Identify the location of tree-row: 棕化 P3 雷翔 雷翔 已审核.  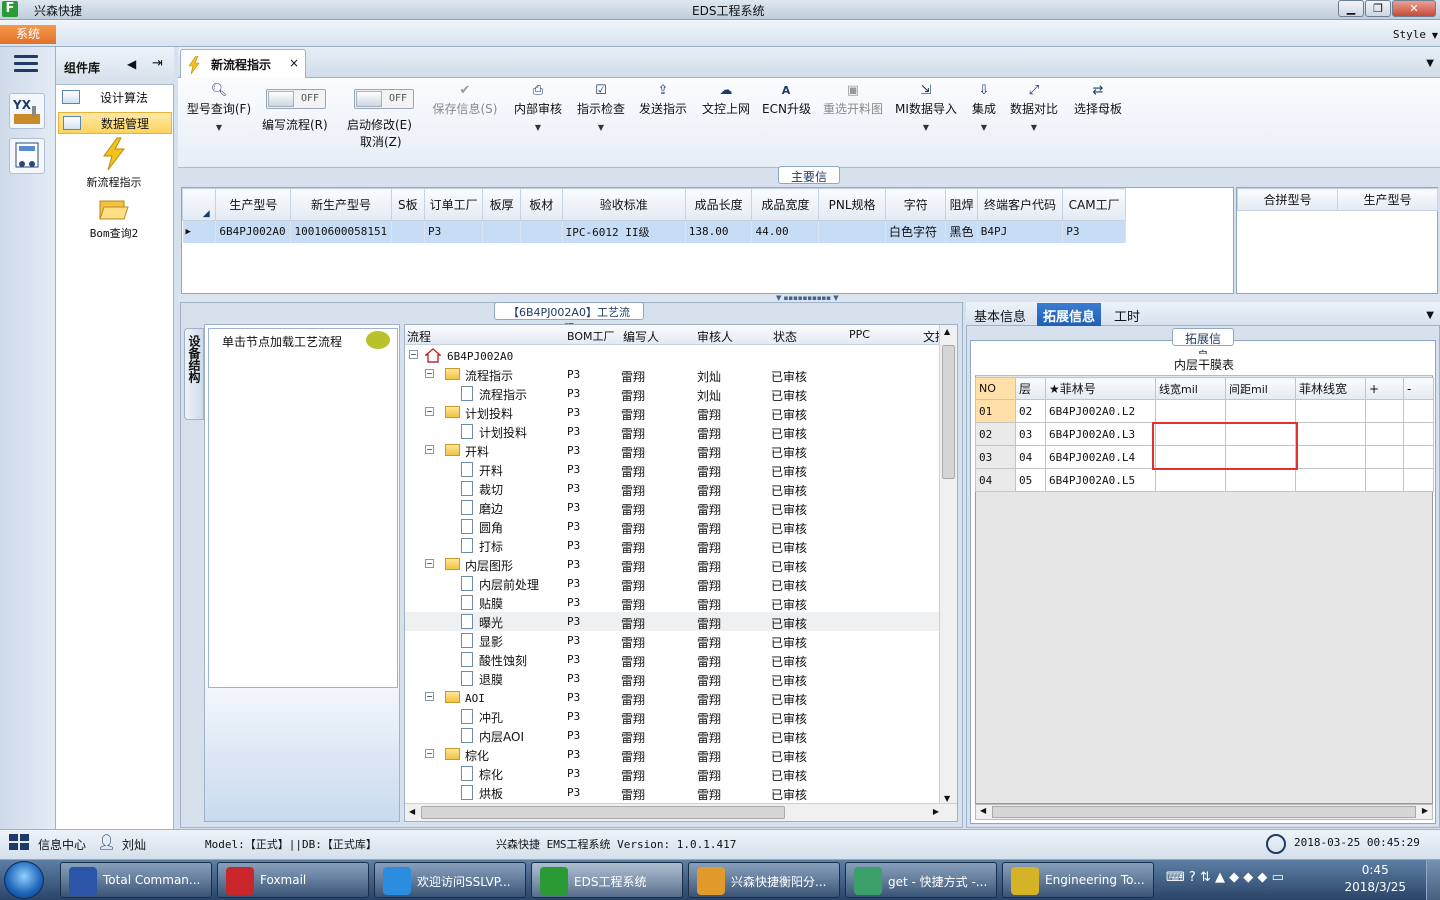
(673, 773).